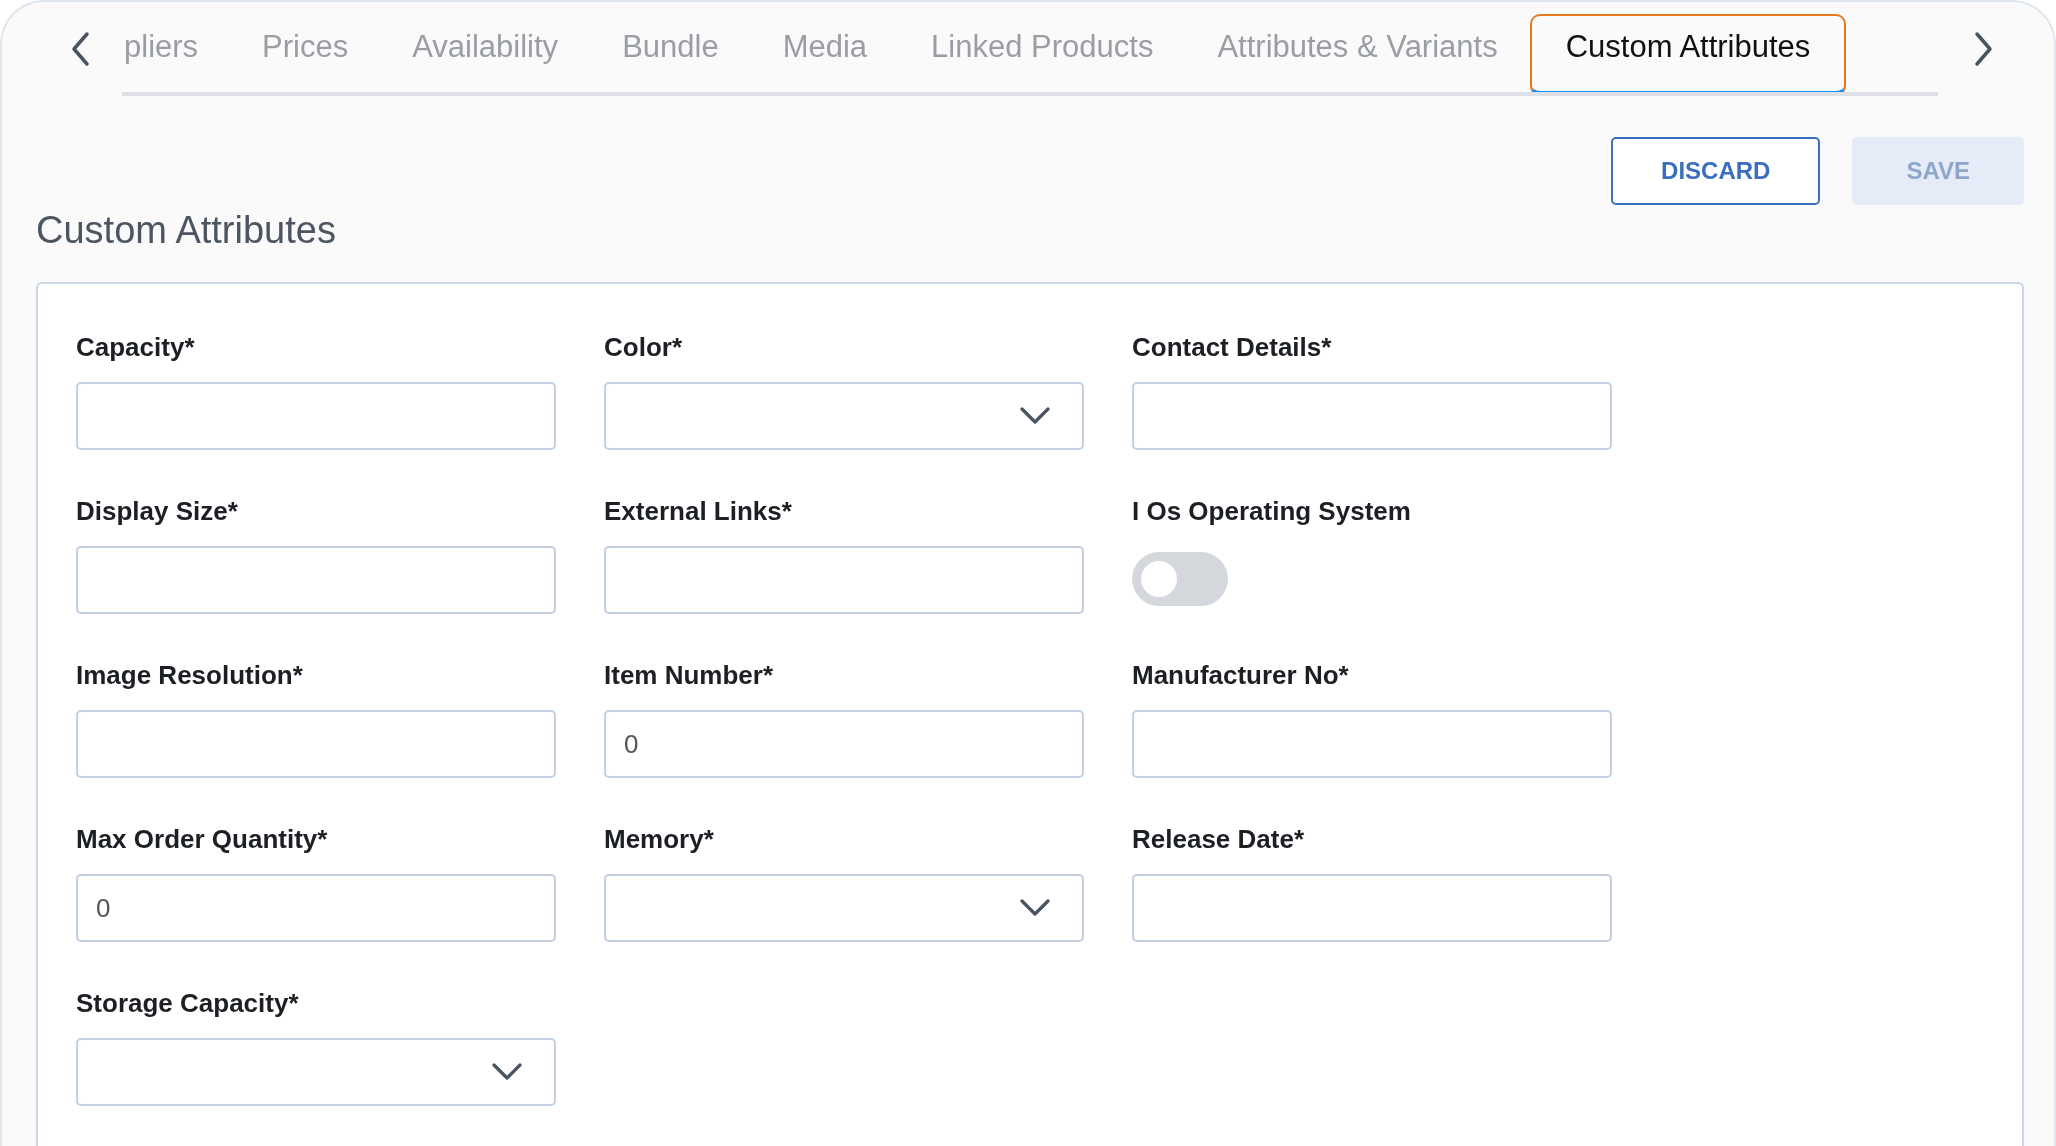 The image size is (2056, 1146). I want to click on tab: Bundle, so click(670, 47).